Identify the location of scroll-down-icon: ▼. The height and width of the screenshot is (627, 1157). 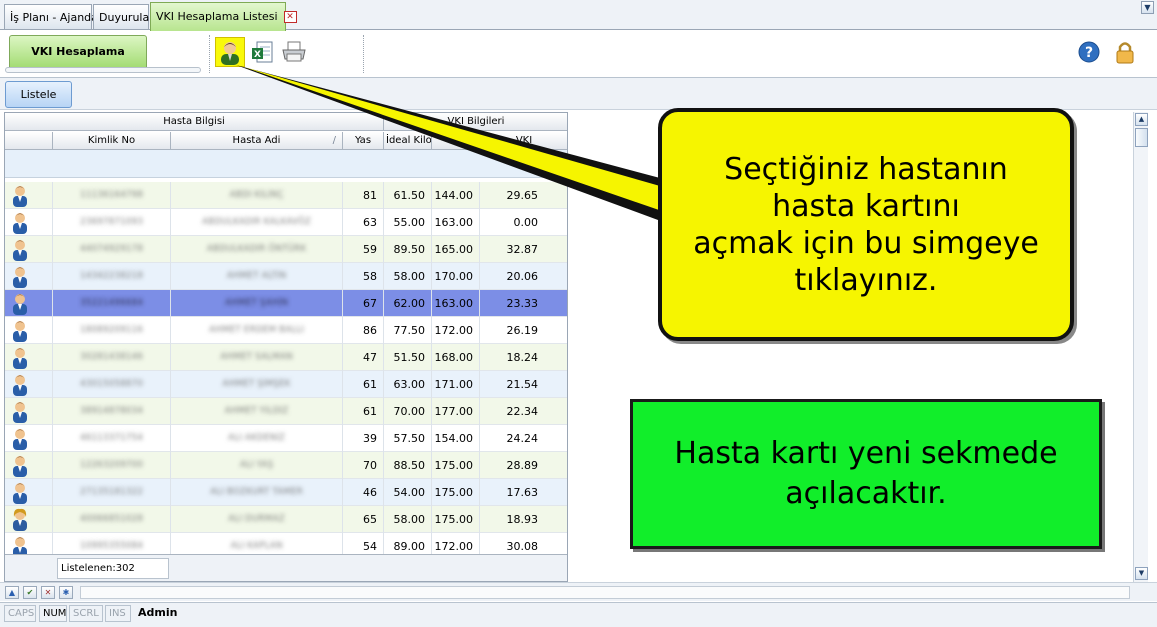
(1141, 573).